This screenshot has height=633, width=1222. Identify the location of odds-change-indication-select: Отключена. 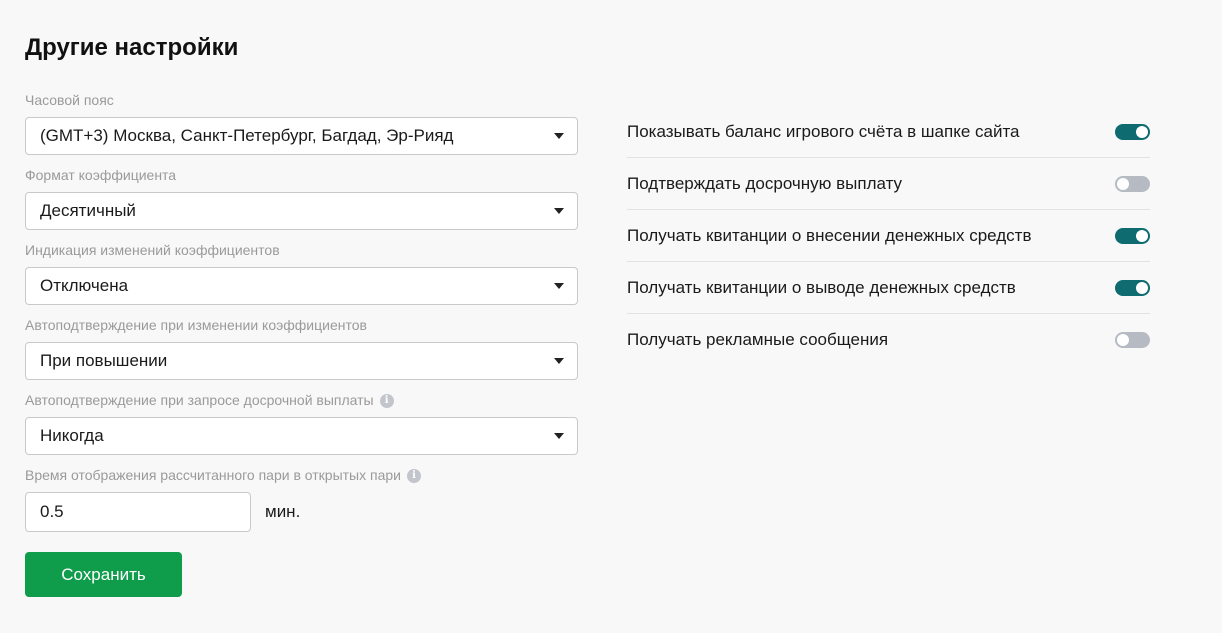
(301, 286).